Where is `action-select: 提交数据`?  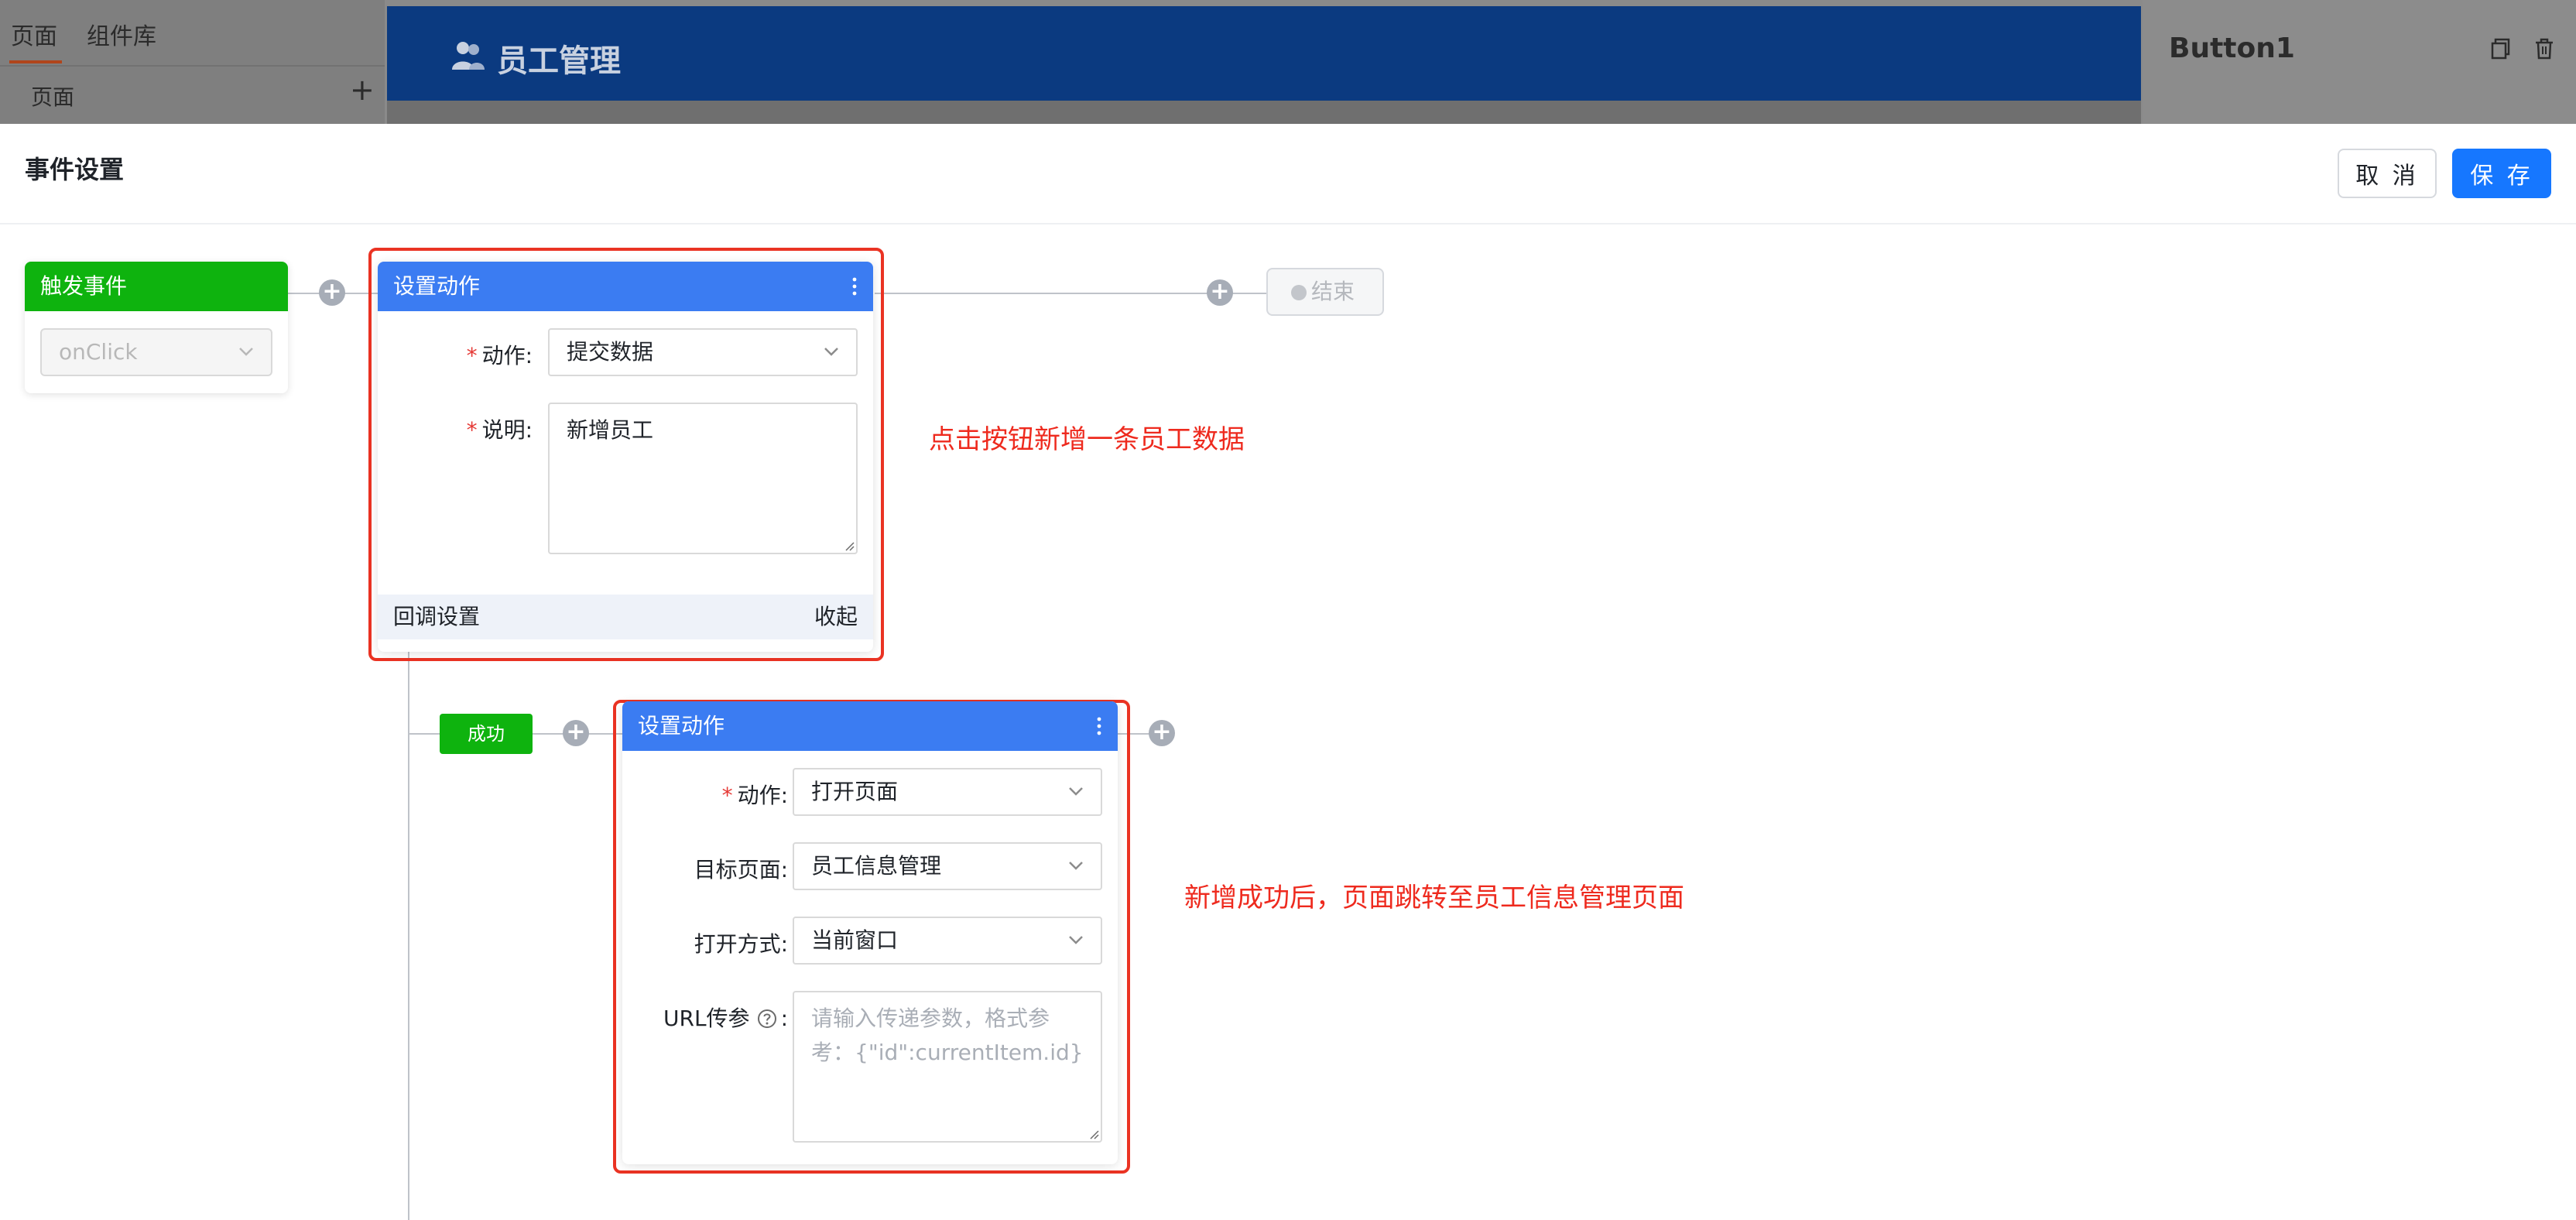 action-select: 提交数据 is located at coordinates (703, 352).